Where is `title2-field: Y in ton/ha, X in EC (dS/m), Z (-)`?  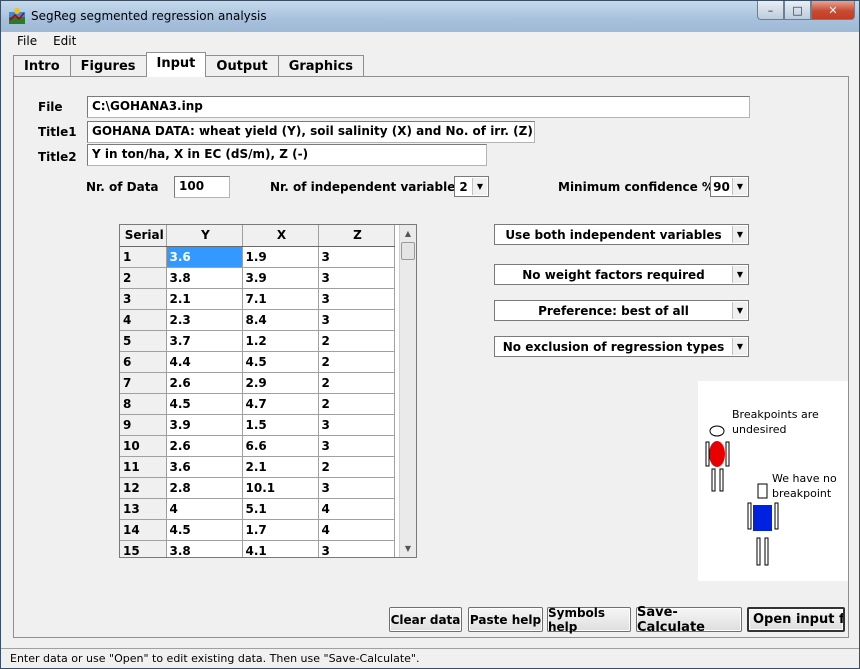 title2-field: Y in ton/ha, X in EC (dS/m), Z (-) is located at coordinates (287, 155).